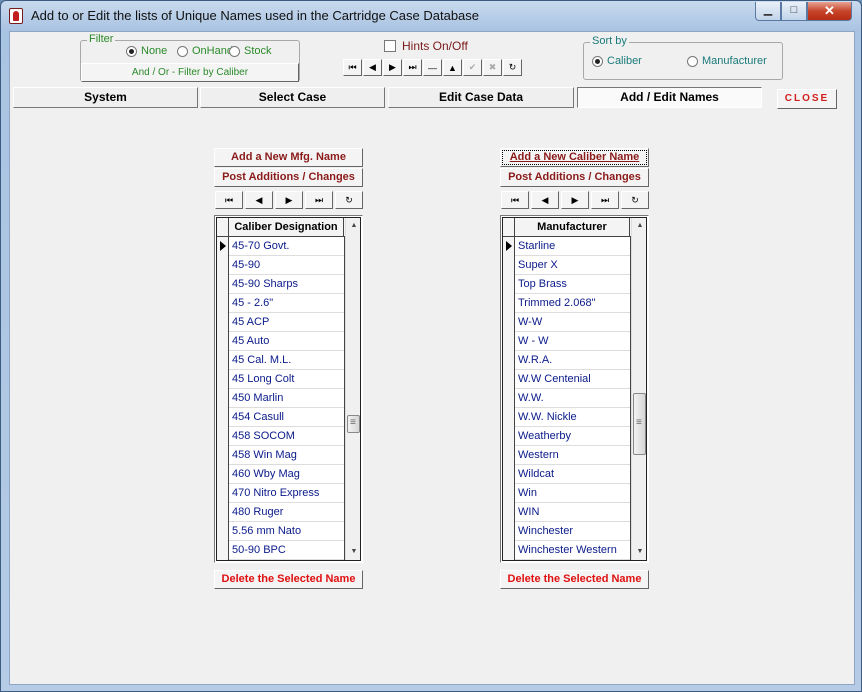 The height and width of the screenshot is (692, 862). I want to click on table-row: 458 SOCOM, so click(281, 436).